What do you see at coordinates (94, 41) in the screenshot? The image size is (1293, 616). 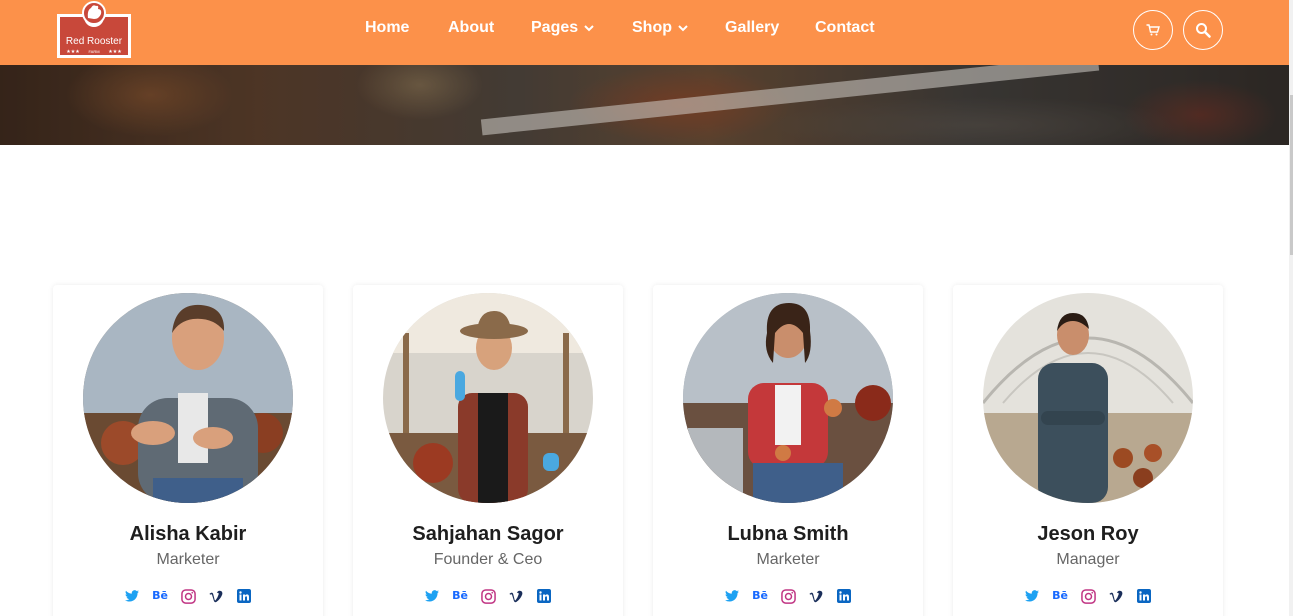 I see `brand-name: Red Rooster` at bounding box center [94, 41].